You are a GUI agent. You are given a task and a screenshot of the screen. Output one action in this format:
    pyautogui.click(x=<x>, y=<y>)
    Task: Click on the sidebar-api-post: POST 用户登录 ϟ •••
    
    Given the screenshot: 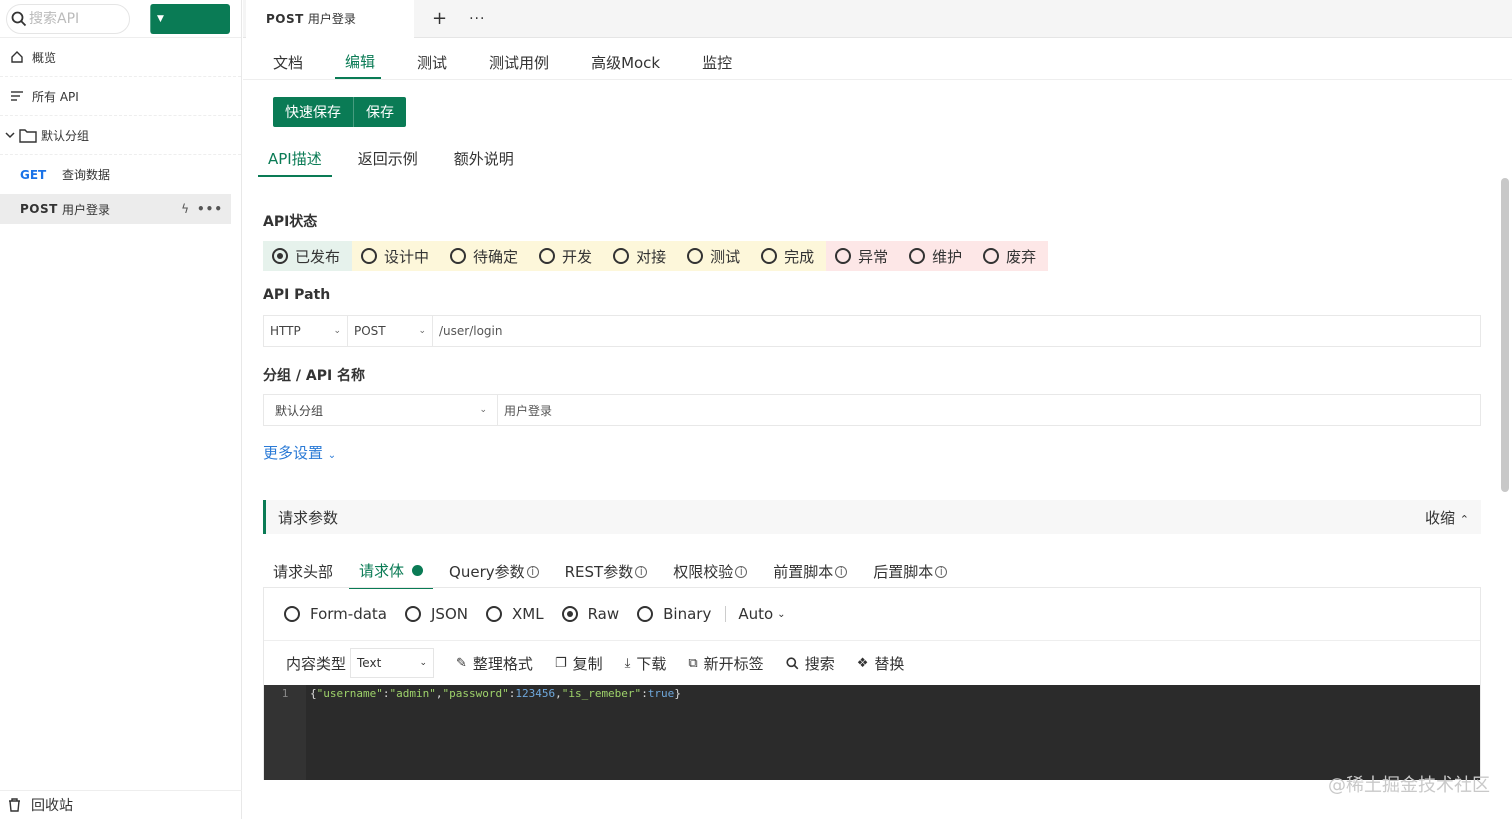 What is the action you would take?
    pyautogui.click(x=115, y=209)
    